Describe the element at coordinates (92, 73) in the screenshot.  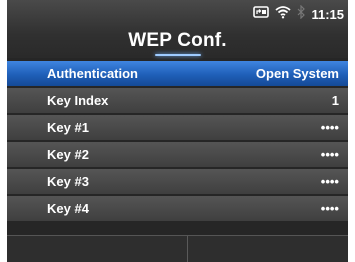
I see `menu-item-label: Authentication` at that location.